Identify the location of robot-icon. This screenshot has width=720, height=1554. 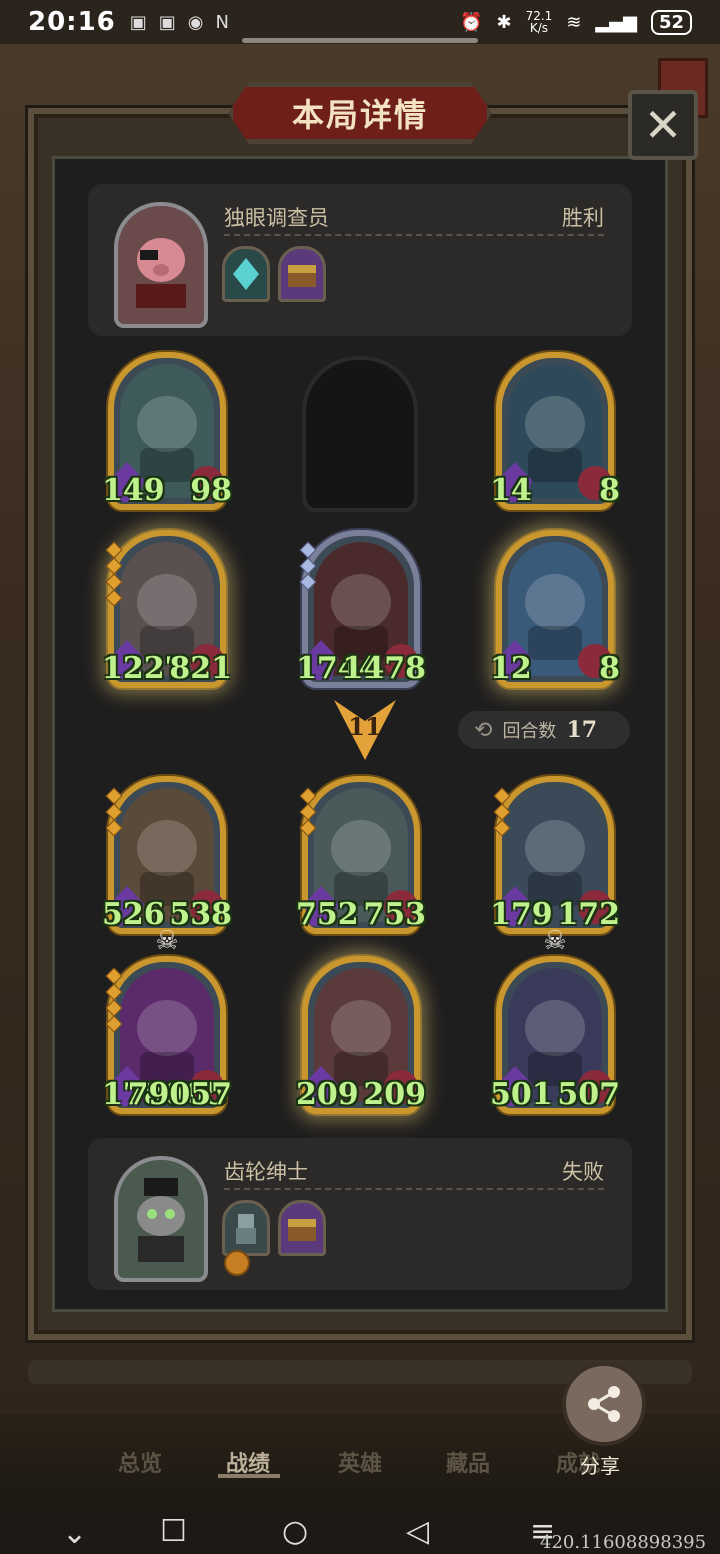
(246, 1228).